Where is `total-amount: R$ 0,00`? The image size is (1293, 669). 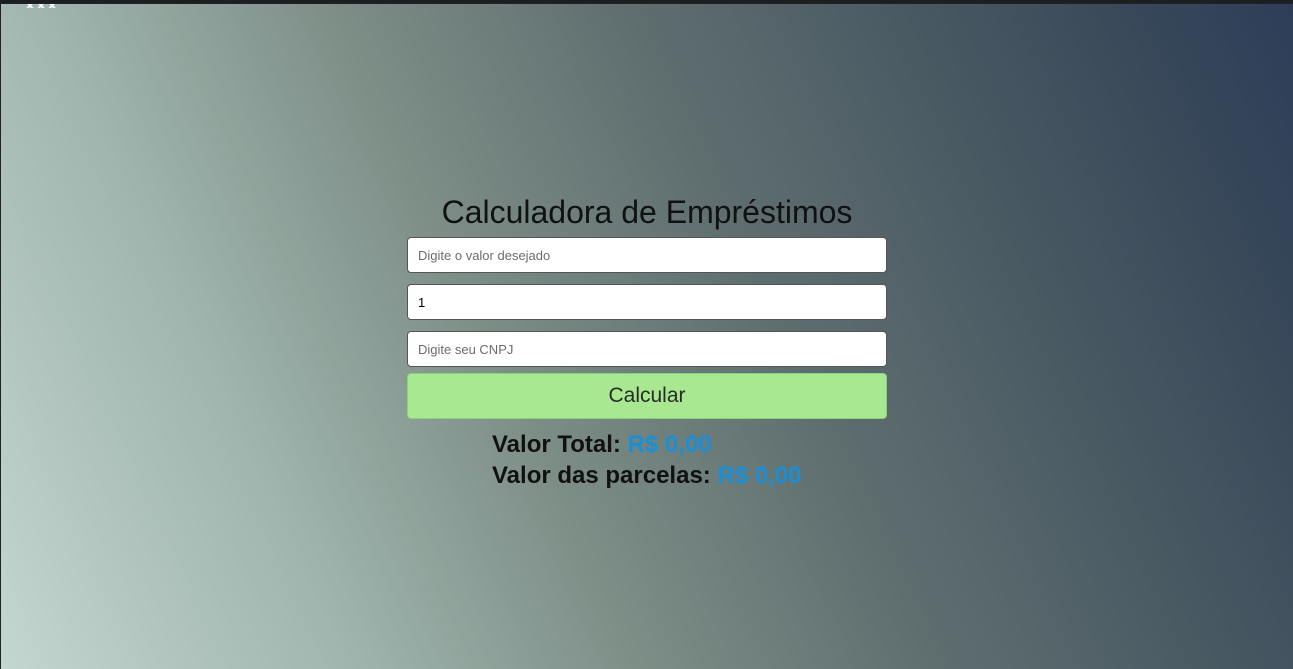 total-amount: R$ 0,00 is located at coordinates (669, 444).